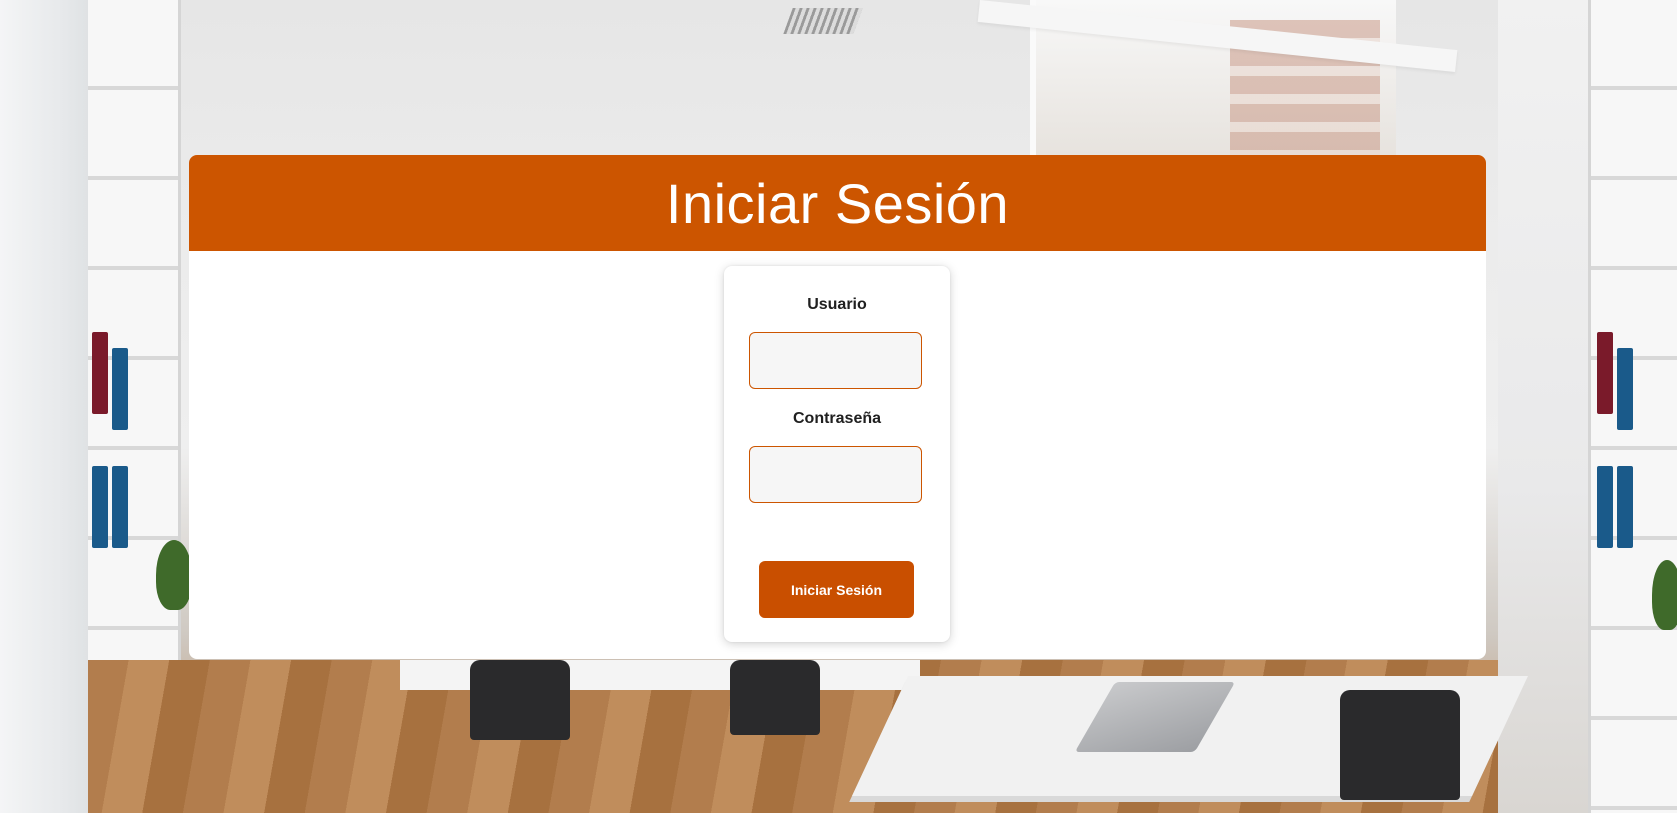 This screenshot has width=1677, height=813. Describe the element at coordinates (44, 406) in the screenshot. I see `background-left-edge` at that location.